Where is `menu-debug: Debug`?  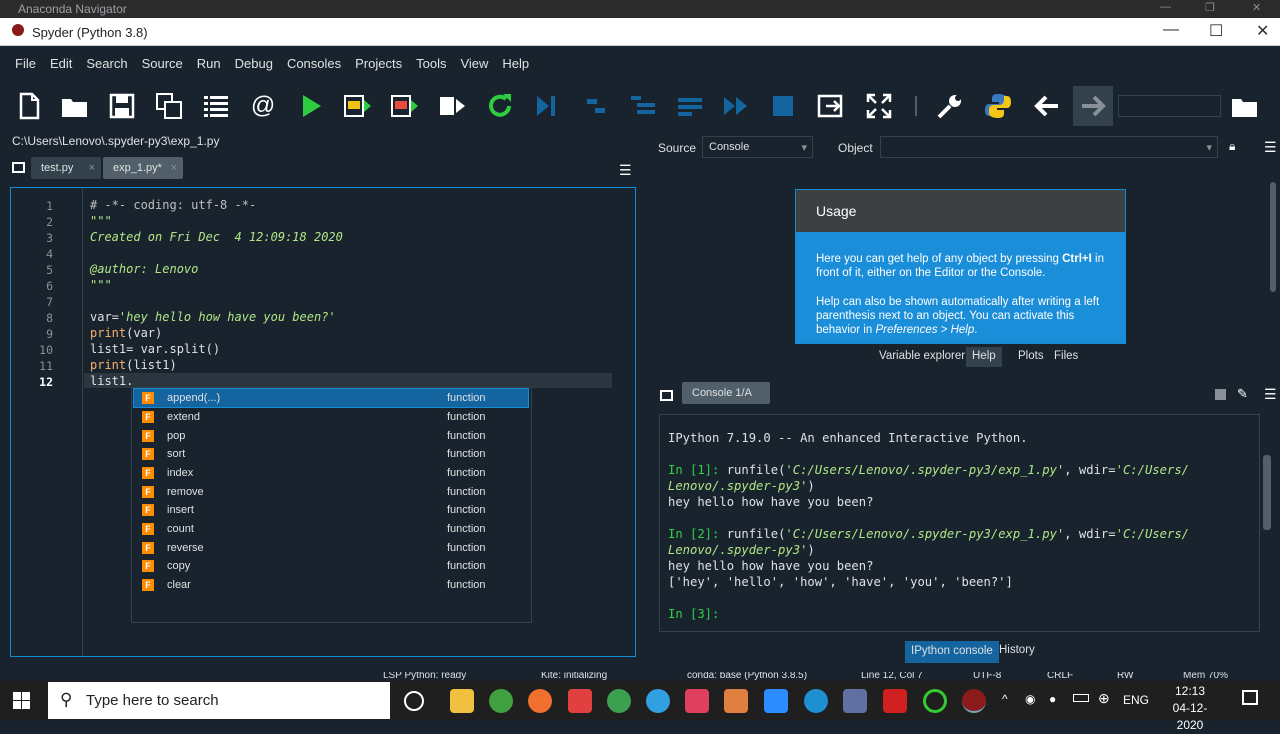
menu-debug: Debug is located at coordinates (254, 63).